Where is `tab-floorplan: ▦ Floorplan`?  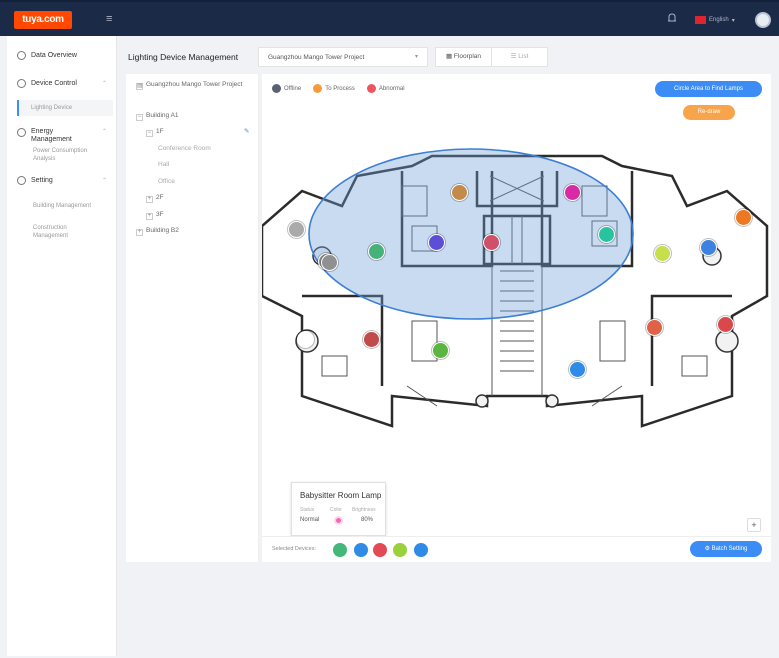
tab-floorplan: ▦ Floorplan is located at coordinates (463, 57).